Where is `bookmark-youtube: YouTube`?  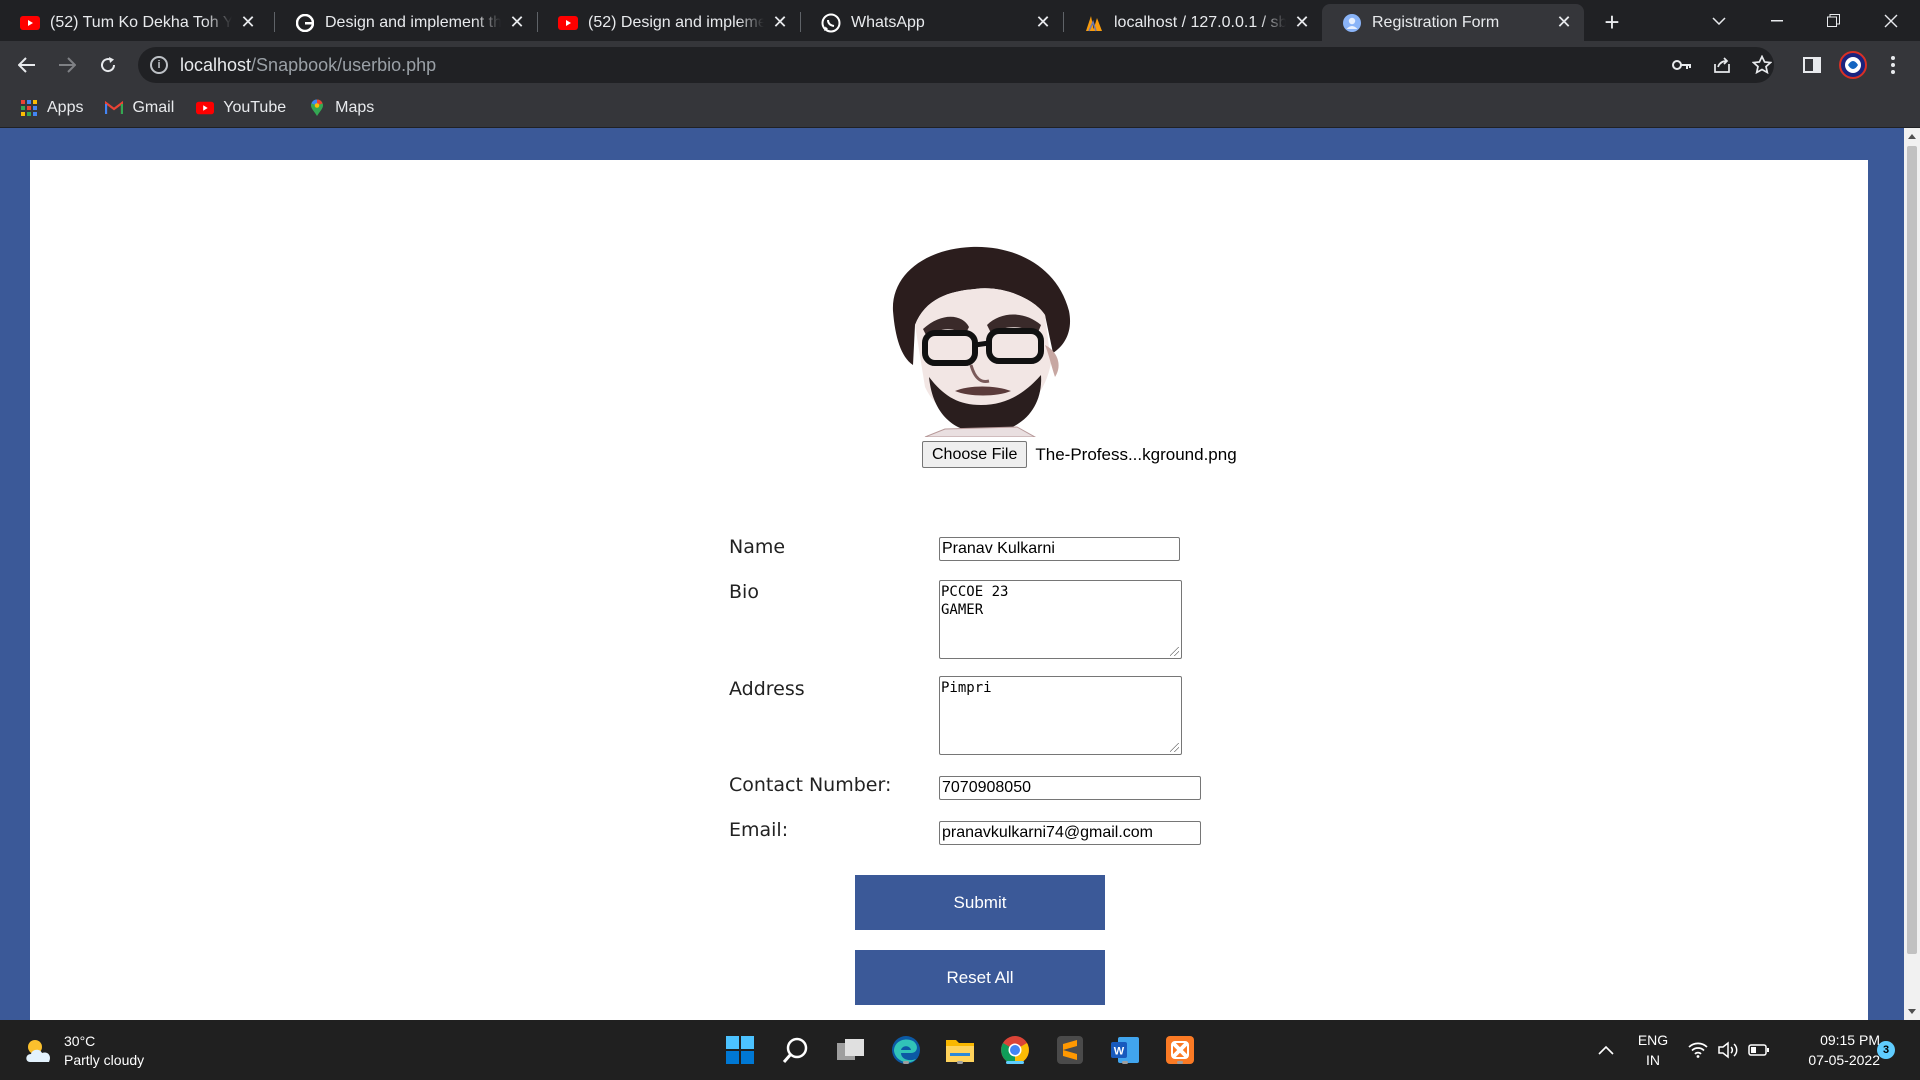
bookmark-youtube: YouTube is located at coordinates (241, 108).